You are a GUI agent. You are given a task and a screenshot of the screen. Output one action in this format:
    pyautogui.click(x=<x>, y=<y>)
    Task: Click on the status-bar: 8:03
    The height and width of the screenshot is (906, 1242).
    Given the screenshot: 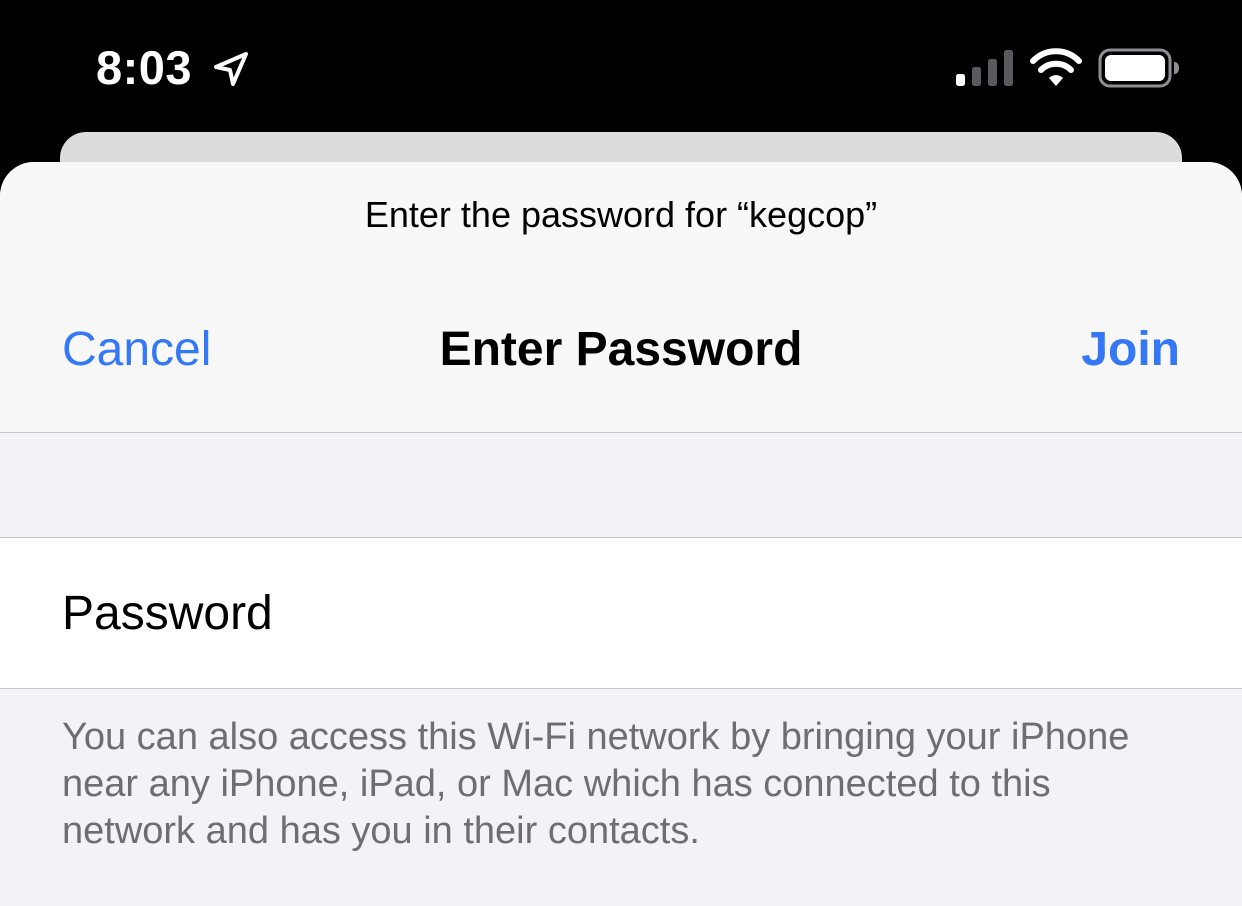 What is the action you would take?
    pyautogui.click(x=621, y=66)
    